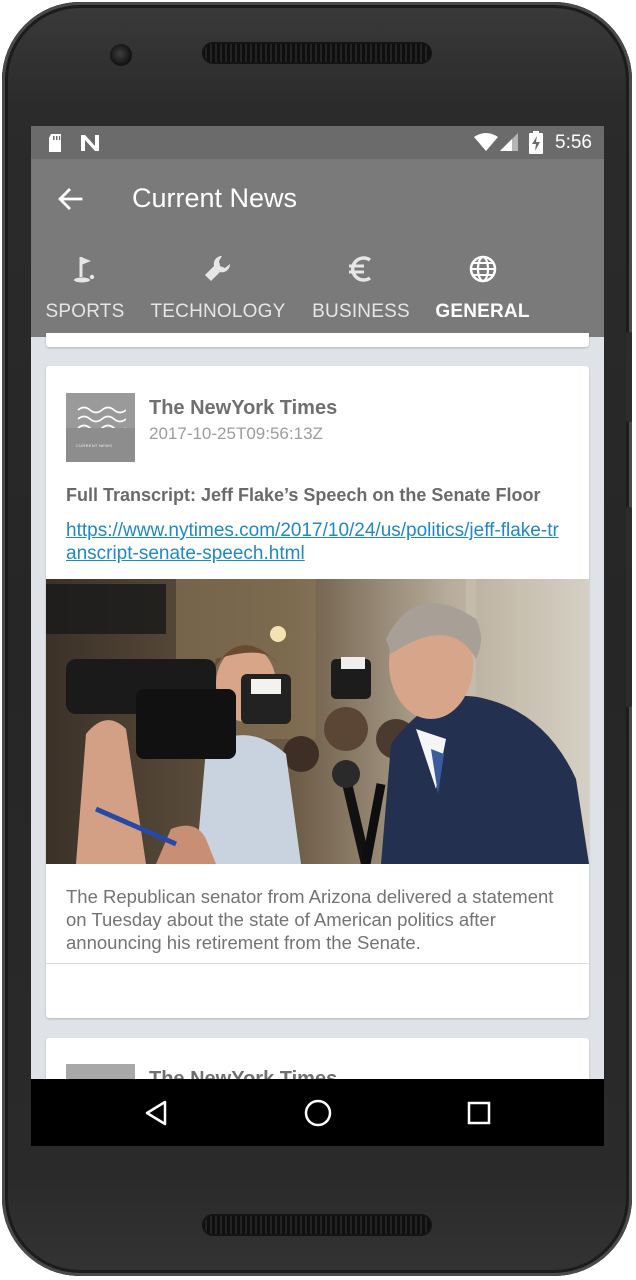 The image size is (636, 1280). I want to click on top-speaker, so click(317, 53).